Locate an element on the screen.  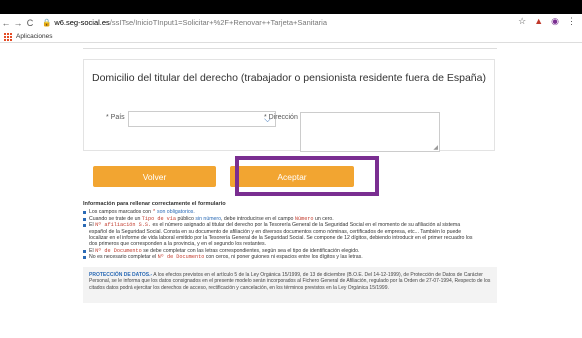
back-arrow-icon: ← is located at coordinates (6, 23).